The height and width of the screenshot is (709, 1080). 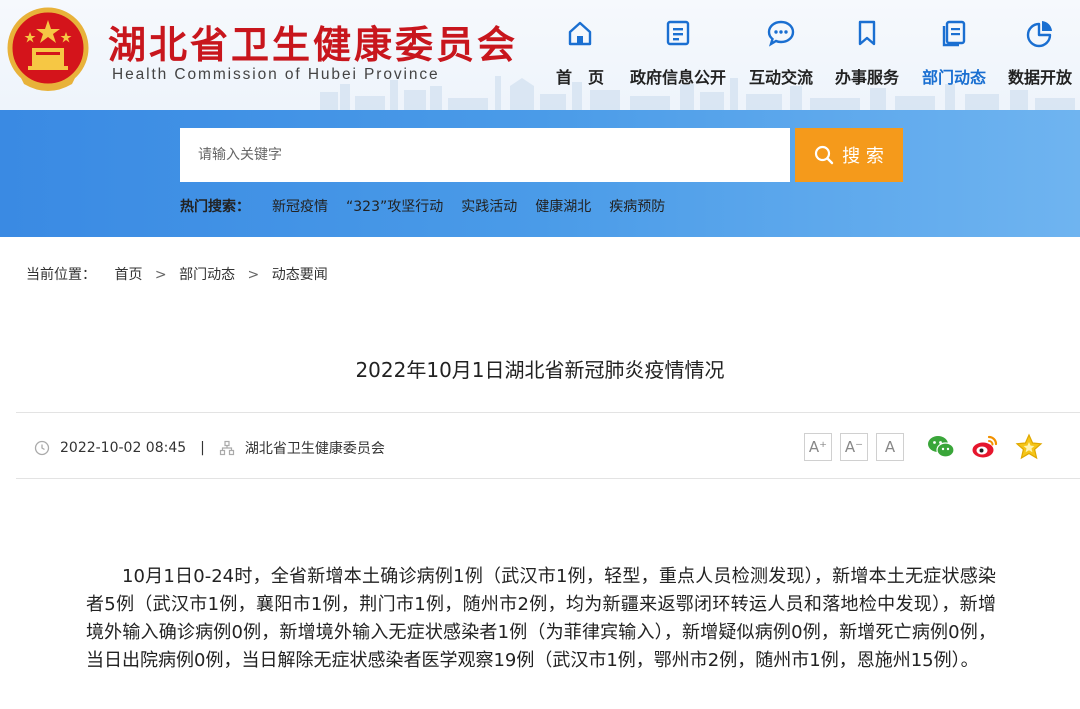 What do you see at coordinates (954, 33) in the screenshot?
I see `news-icon` at bounding box center [954, 33].